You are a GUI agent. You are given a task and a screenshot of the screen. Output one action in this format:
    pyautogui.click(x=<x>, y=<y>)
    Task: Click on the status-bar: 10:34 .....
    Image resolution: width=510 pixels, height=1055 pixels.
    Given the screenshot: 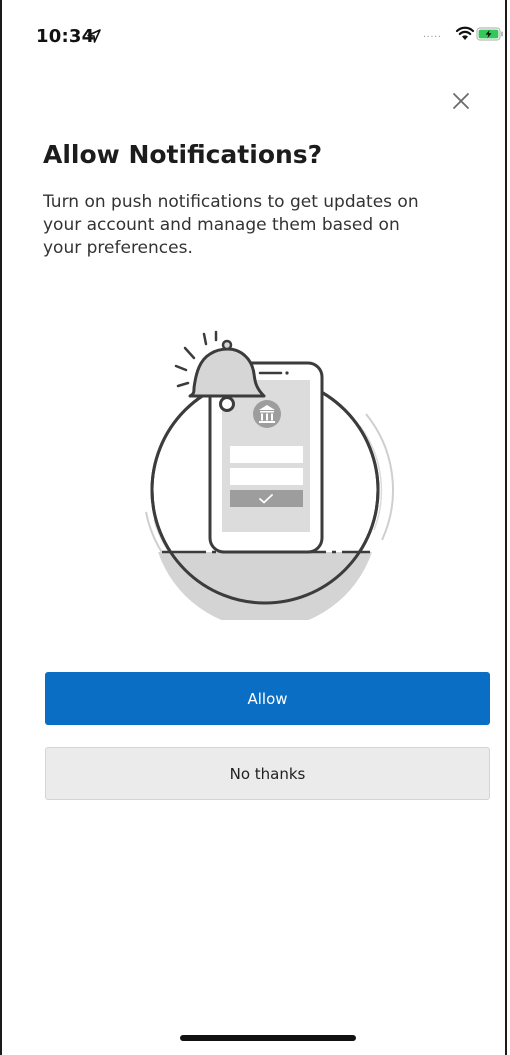 What is the action you would take?
    pyautogui.click(x=255, y=30)
    